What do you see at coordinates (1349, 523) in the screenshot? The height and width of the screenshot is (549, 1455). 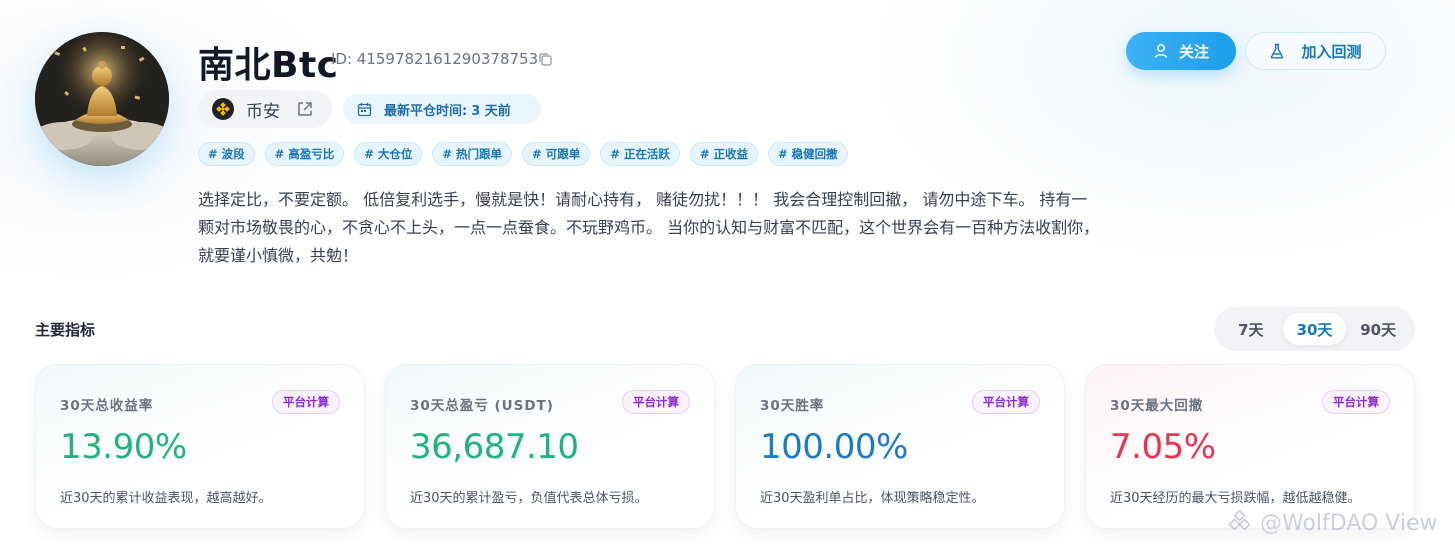 I see `watermark-text: @WolfDAO View` at bounding box center [1349, 523].